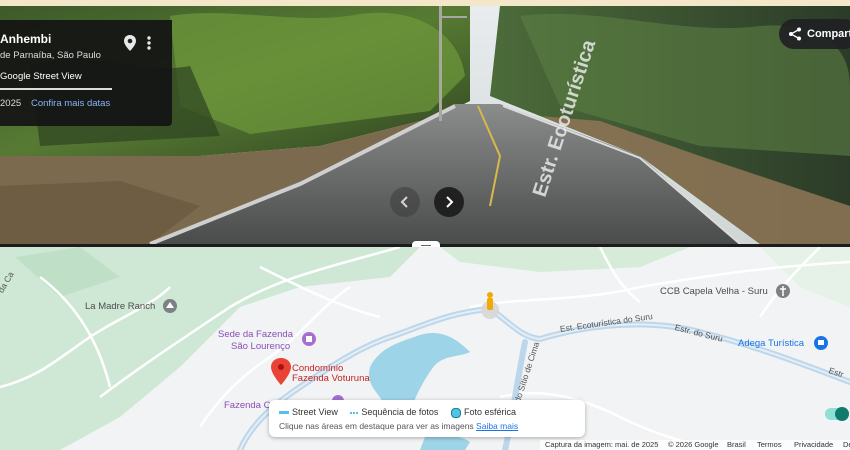 The width and height of the screenshot is (850, 450). I want to click on fazenda-poi-icon, so click(309, 339).